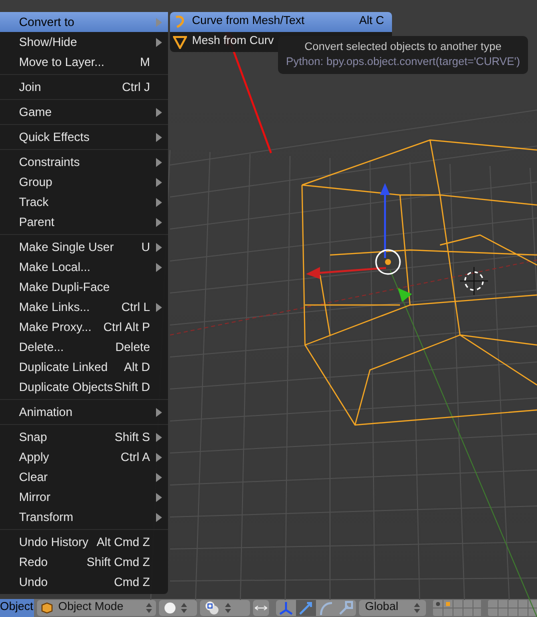  I want to click on tooltip-python: Python: bpy.ops.object.convert(target='CURVE'), so click(403, 62).